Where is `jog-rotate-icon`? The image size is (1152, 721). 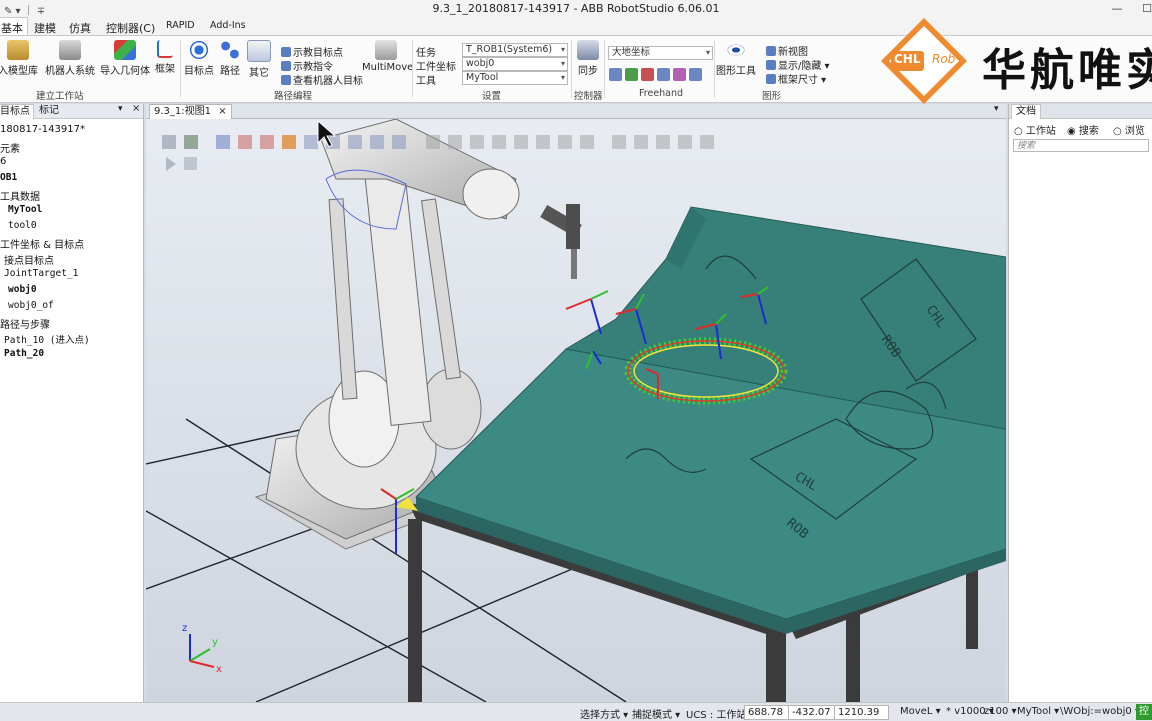 jog-rotate-icon is located at coordinates (631, 74).